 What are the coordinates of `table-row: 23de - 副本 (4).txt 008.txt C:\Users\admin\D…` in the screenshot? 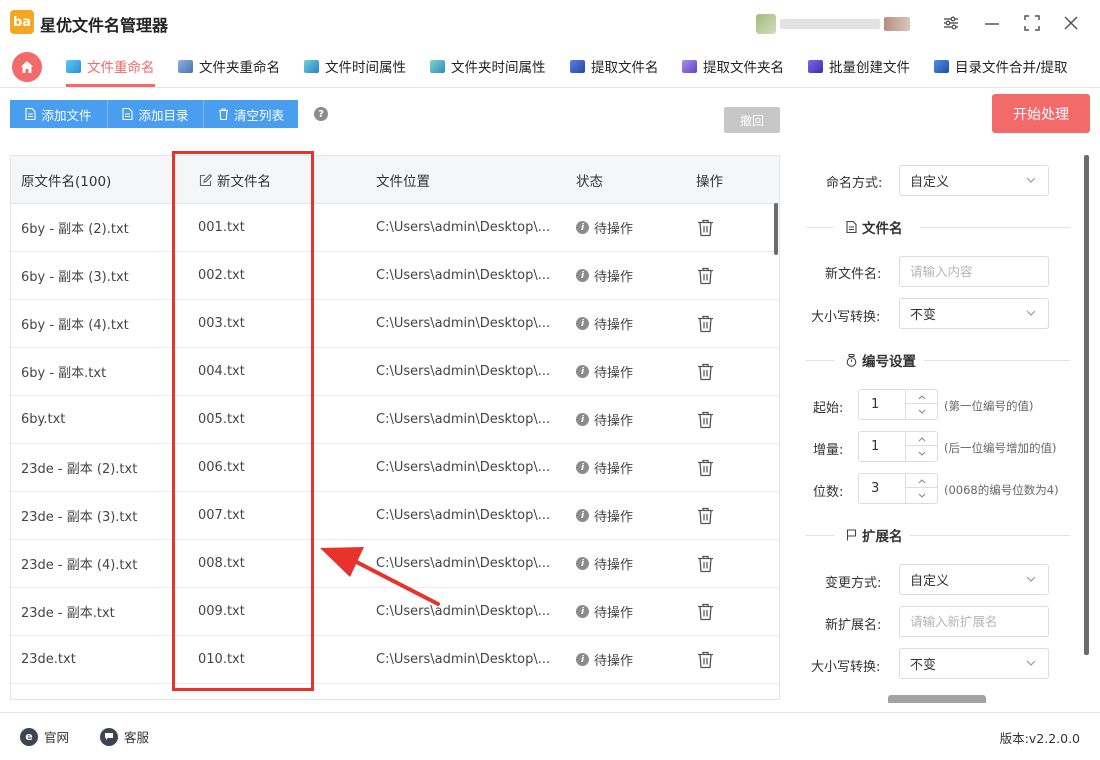 It's located at (395, 564).